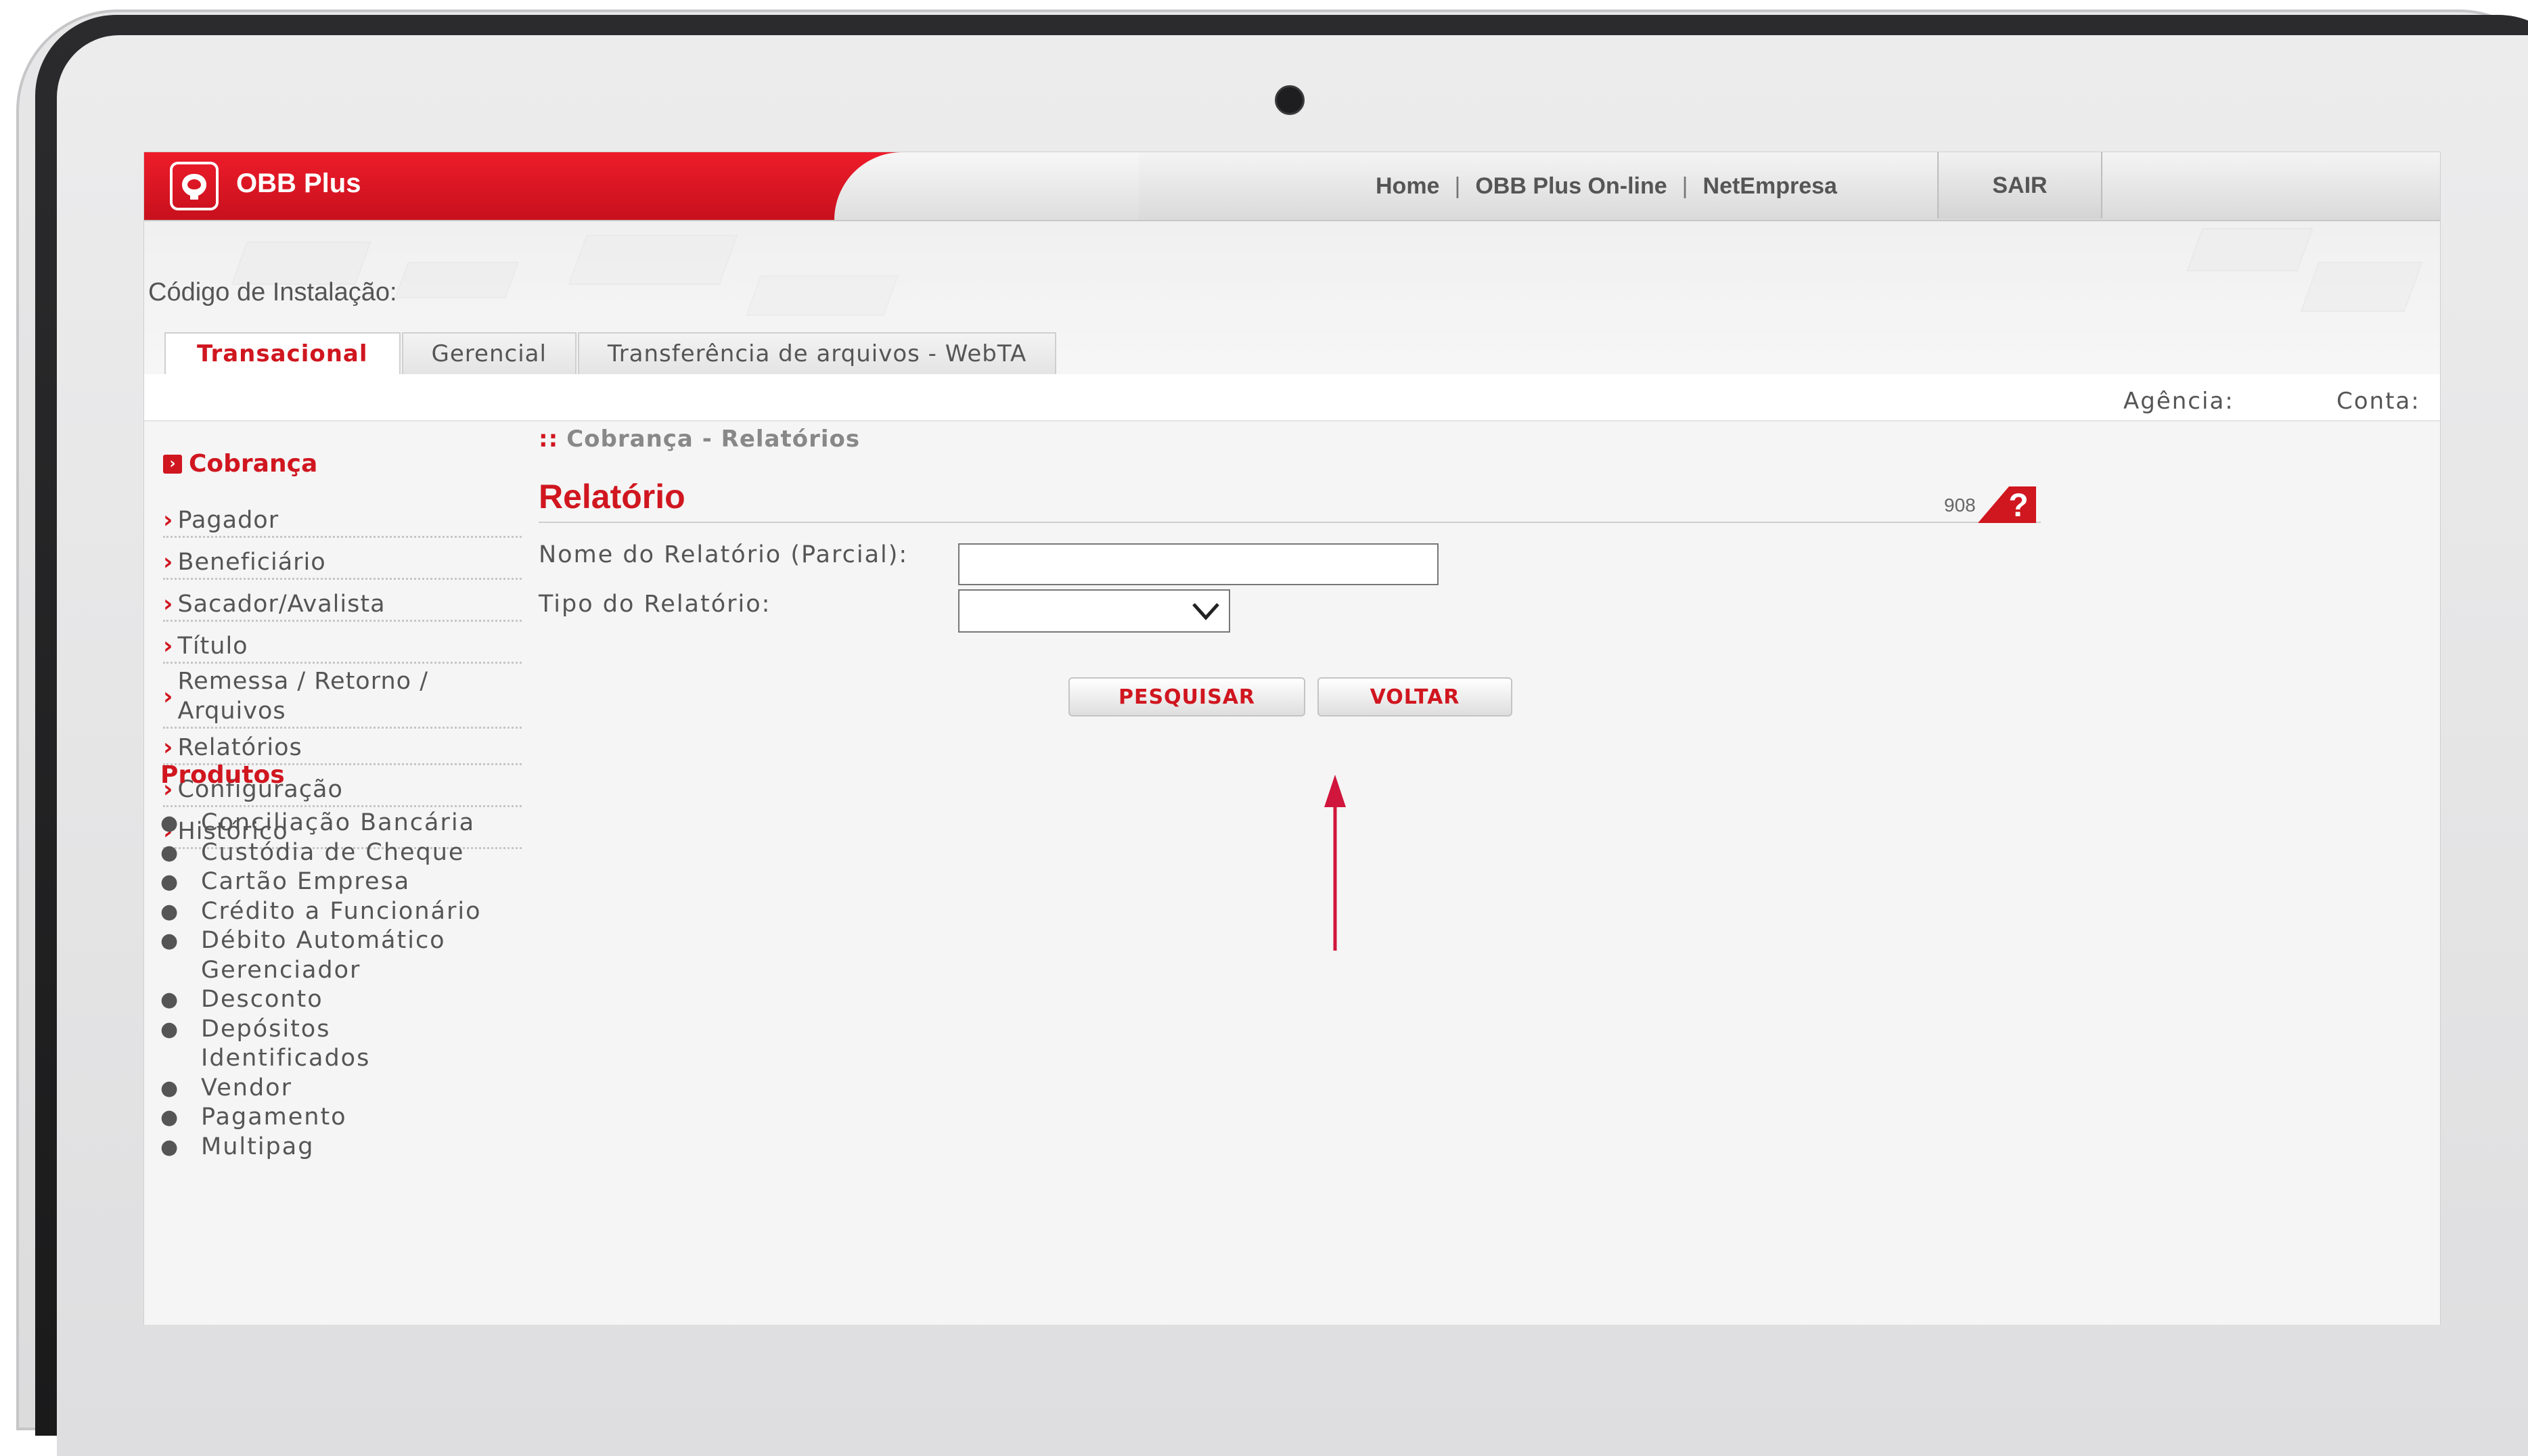 Image resolution: width=2528 pixels, height=1456 pixels. What do you see at coordinates (231, 711) in the screenshot?
I see `sidebar-item-label-line: Arquivos` at bounding box center [231, 711].